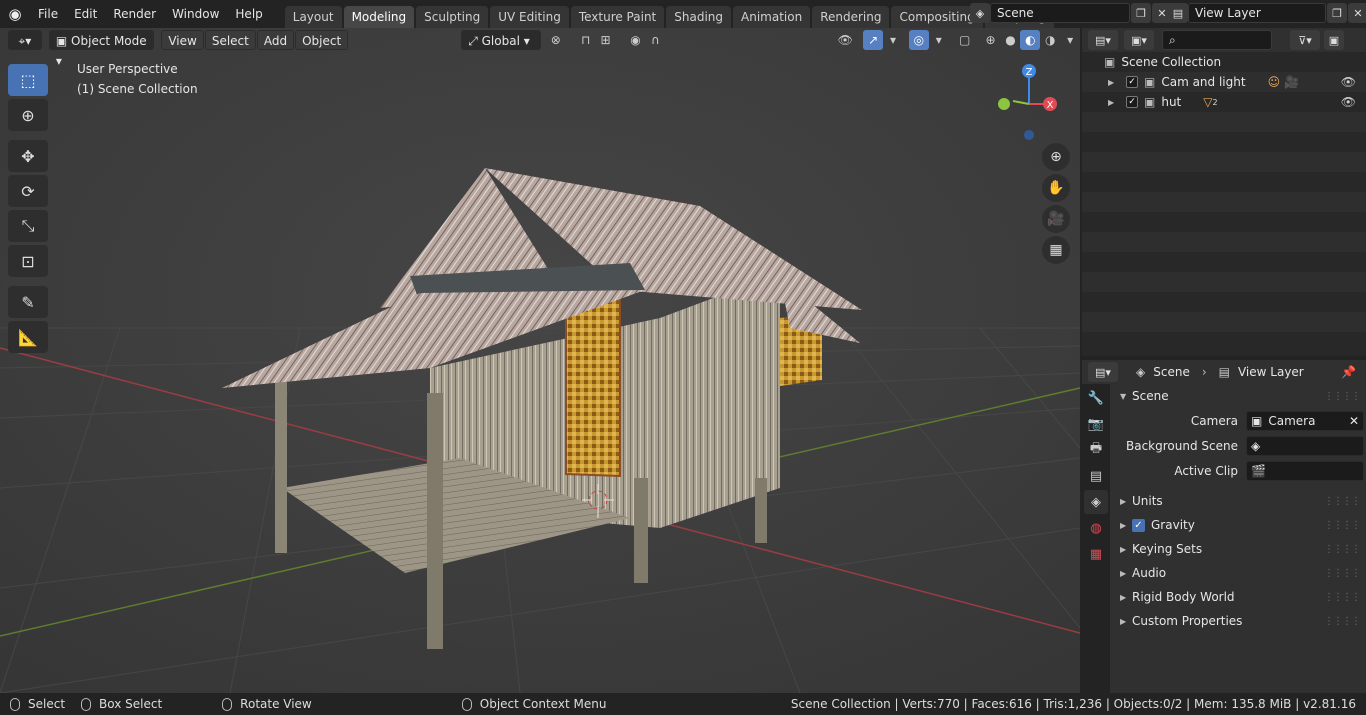 The height and width of the screenshot is (715, 1366). What do you see at coordinates (230, 40) in the screenshot?
I see `menu-select: Select` at bounding box center [230, 40].